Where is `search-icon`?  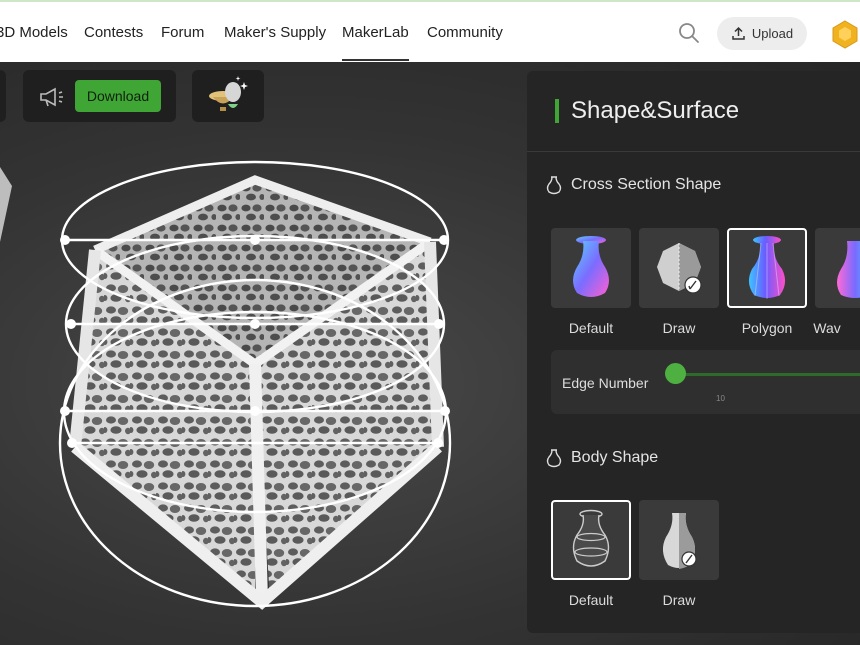
search-icon is located at coordinates (689, 33).